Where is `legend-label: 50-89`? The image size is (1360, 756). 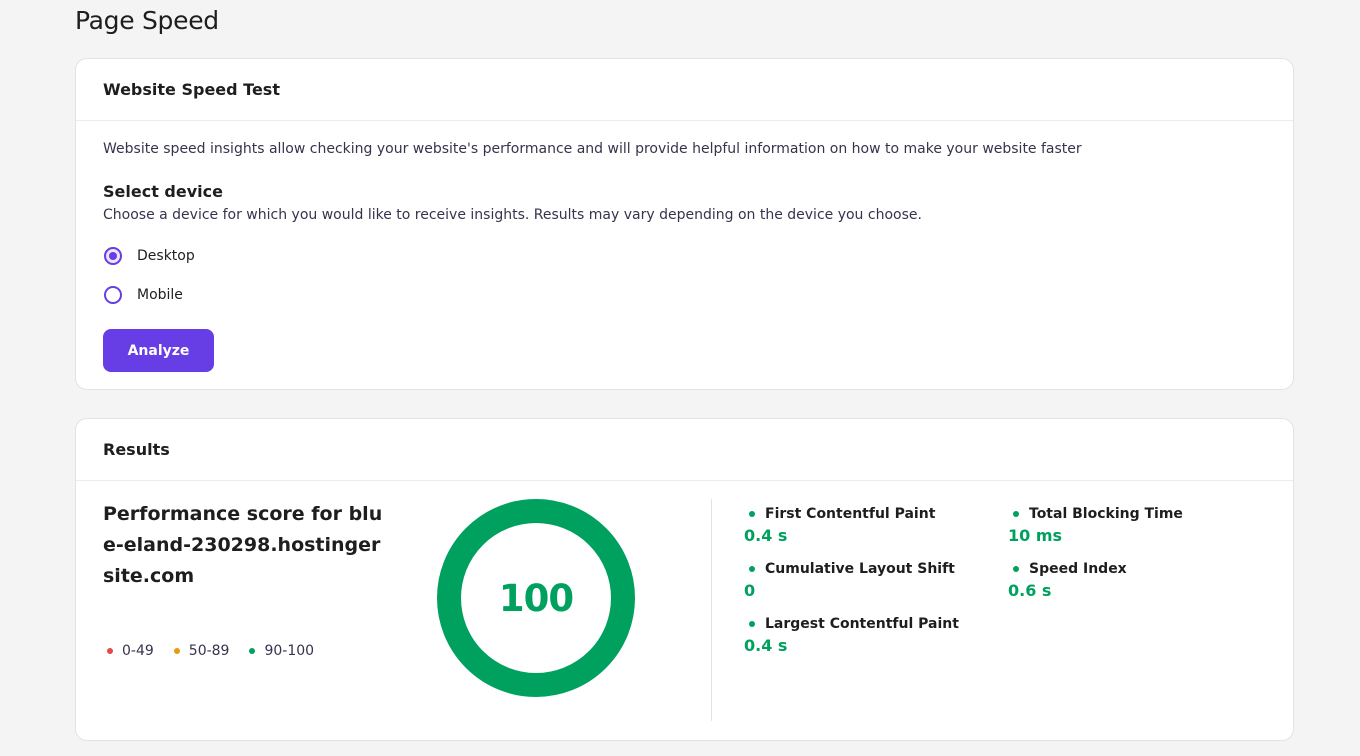
legend-label: 50-89 is located at coordinates (209, 651).